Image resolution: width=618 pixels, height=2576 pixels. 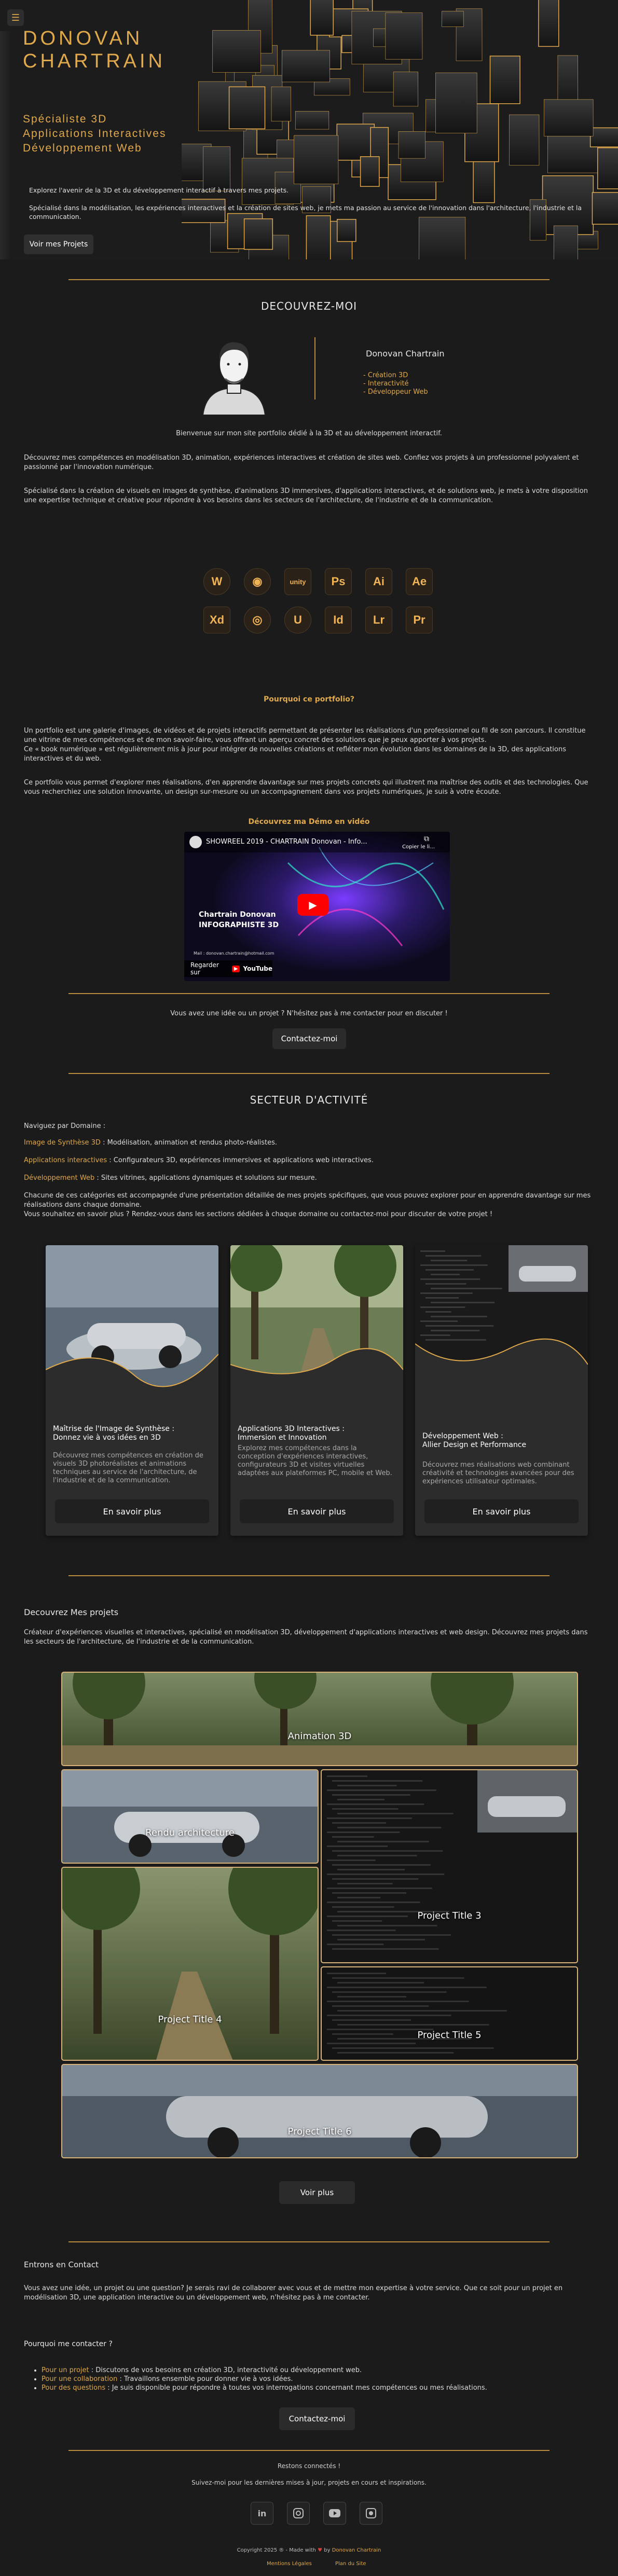 What do you see at coordinates (351, 2564) in the screenshot?
I see `sitemap-link: Plan du Site` at bounding box center [351, 2564].